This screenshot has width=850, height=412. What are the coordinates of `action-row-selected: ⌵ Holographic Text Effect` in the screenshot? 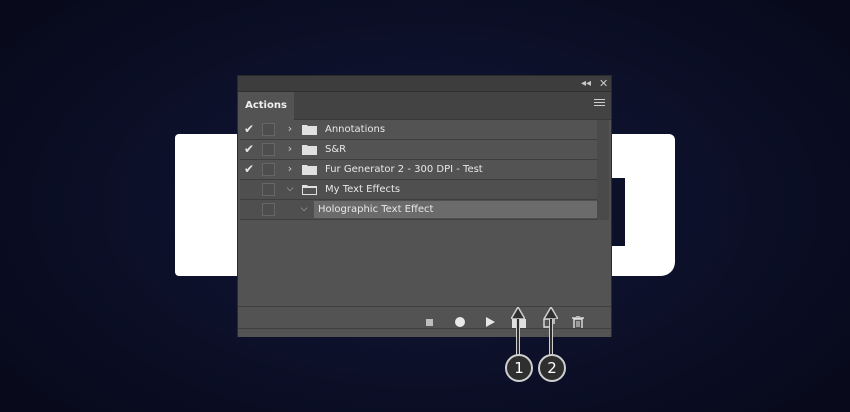 It's located at (418, 210).